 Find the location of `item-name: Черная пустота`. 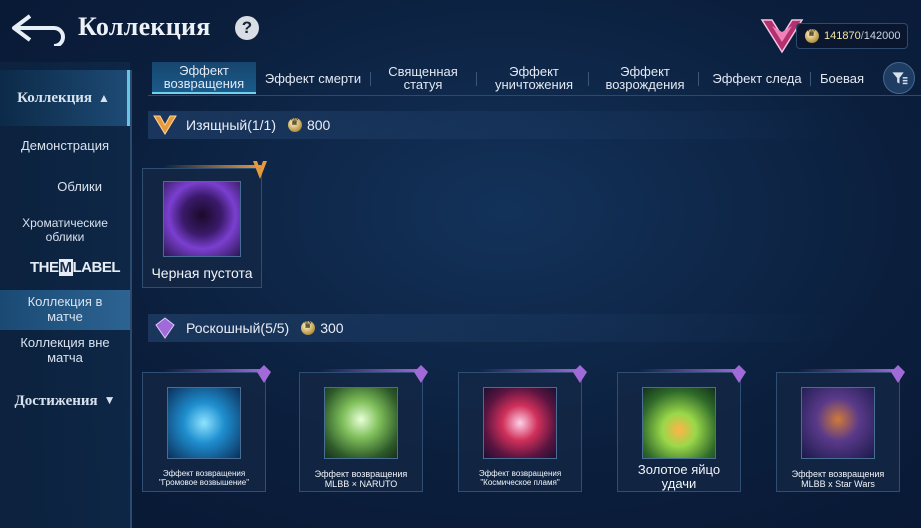

item-name: Черная пустота is located at coordinates (202, 273).